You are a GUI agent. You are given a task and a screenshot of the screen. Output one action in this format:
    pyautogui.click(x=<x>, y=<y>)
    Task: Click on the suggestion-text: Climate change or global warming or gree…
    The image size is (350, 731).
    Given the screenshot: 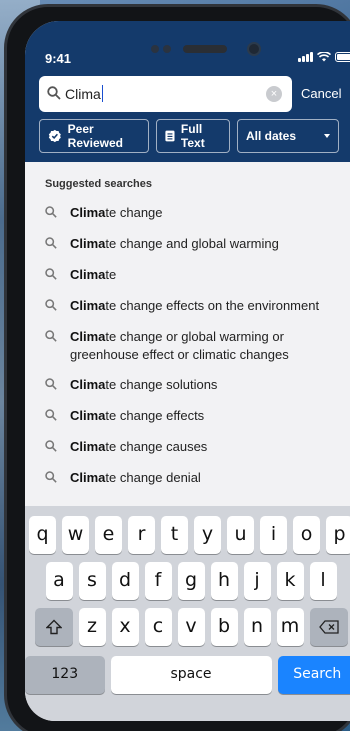 What is the action you would take?
    pyautogui.click(x=179, y=345)
    